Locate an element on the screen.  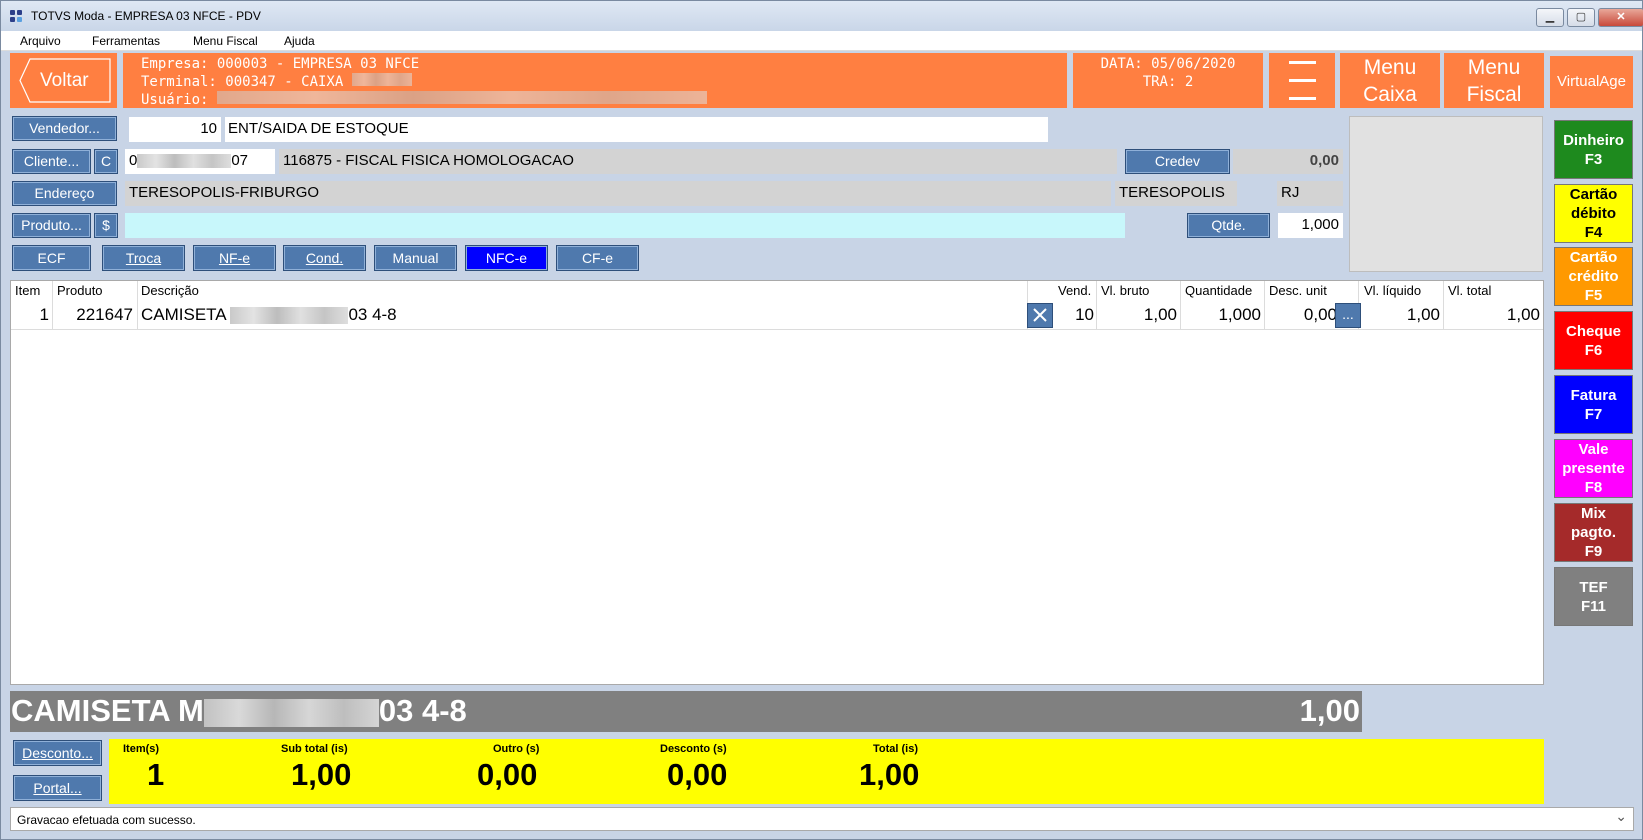
qtde-field: 1,000 is located at coordinates (1310, 225).